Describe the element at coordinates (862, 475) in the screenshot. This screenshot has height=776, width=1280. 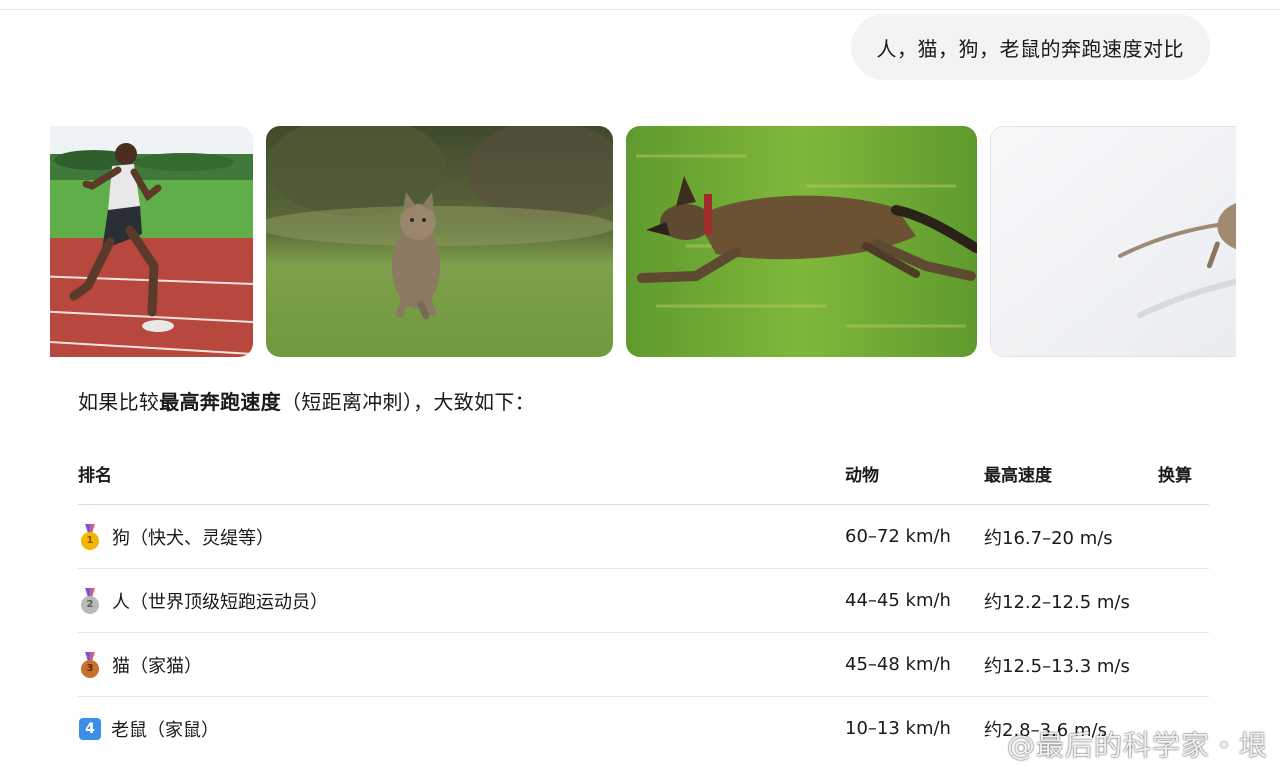
I see `header-animal: 动物` at that location.